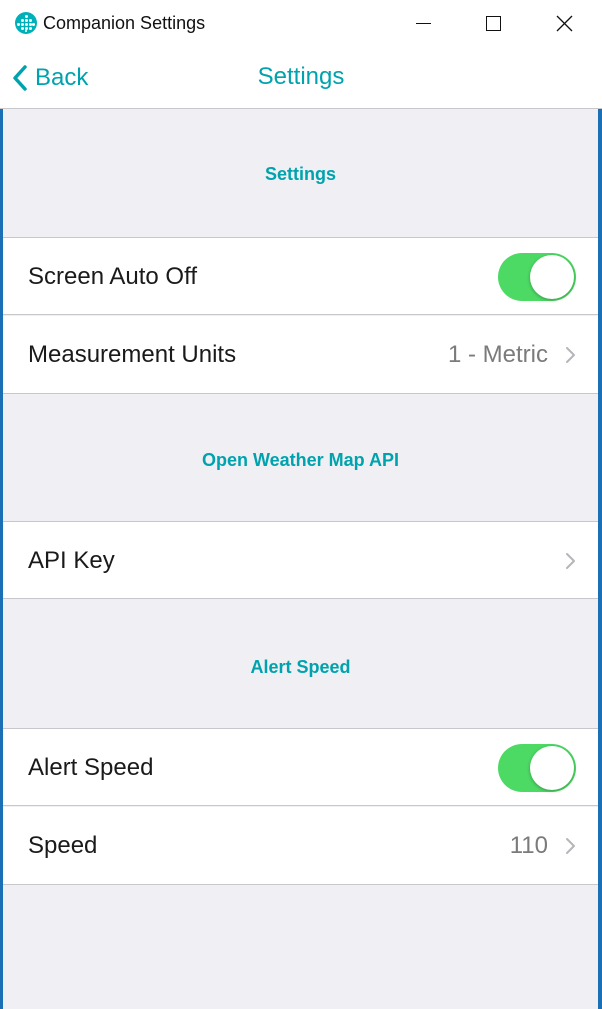  I want to click on close-icon, so click(564, 23).